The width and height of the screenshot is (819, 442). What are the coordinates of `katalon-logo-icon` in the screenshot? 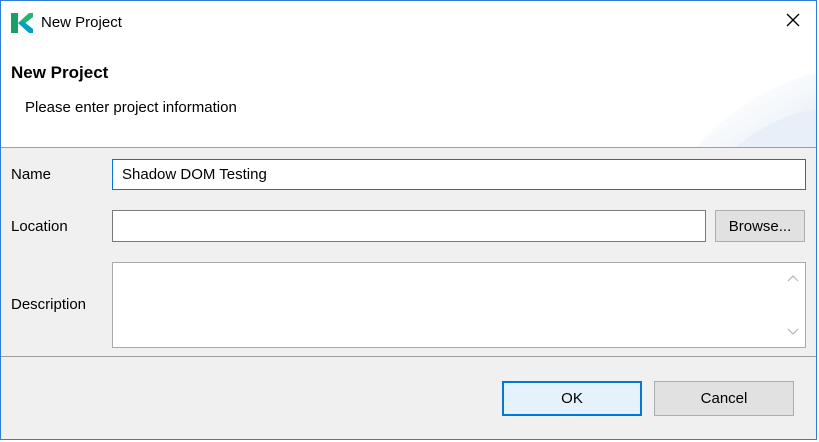 It's located at (22, 23).